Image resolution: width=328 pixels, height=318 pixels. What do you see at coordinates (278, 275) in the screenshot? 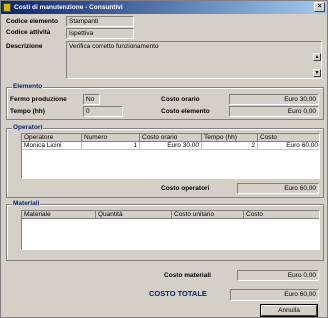
I see `costo-materiali-field: Euro 0,00` at bounding box center [278, 275].